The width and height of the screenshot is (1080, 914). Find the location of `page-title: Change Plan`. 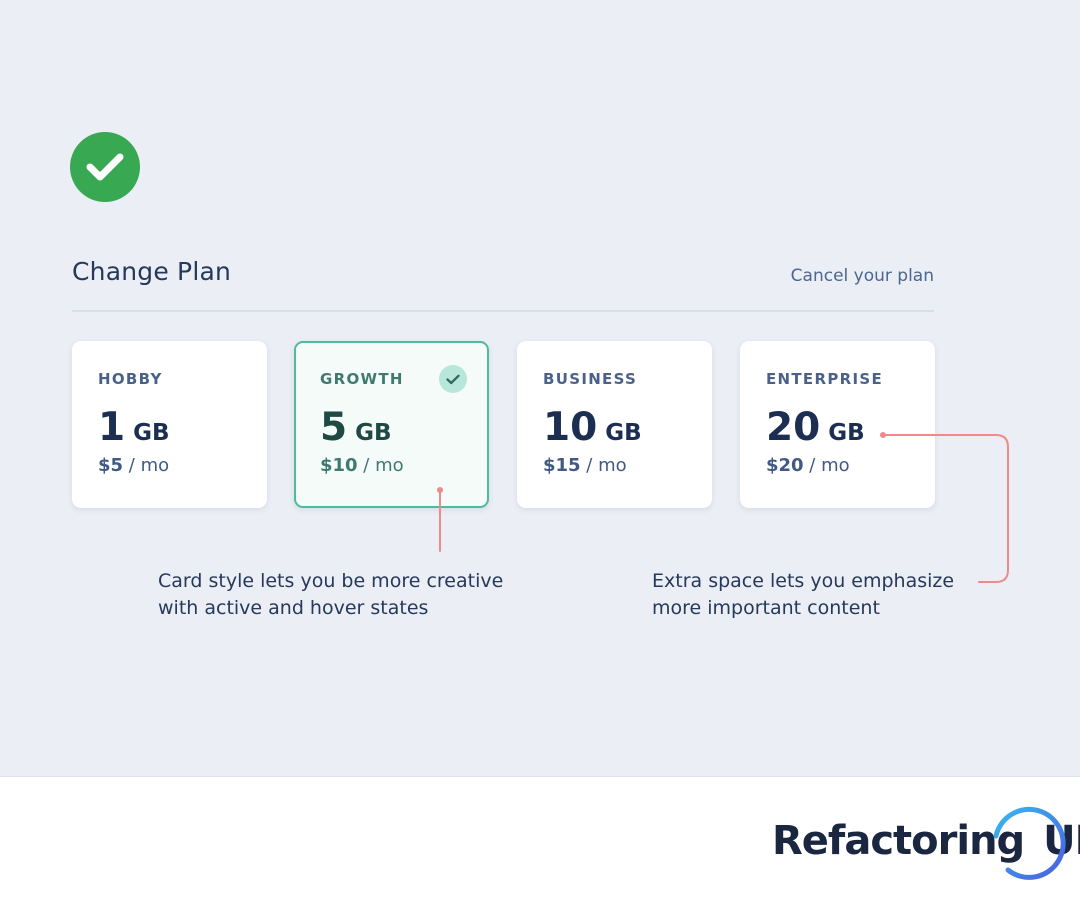

page-title: Change Plan is located at coordinates (152, 271).